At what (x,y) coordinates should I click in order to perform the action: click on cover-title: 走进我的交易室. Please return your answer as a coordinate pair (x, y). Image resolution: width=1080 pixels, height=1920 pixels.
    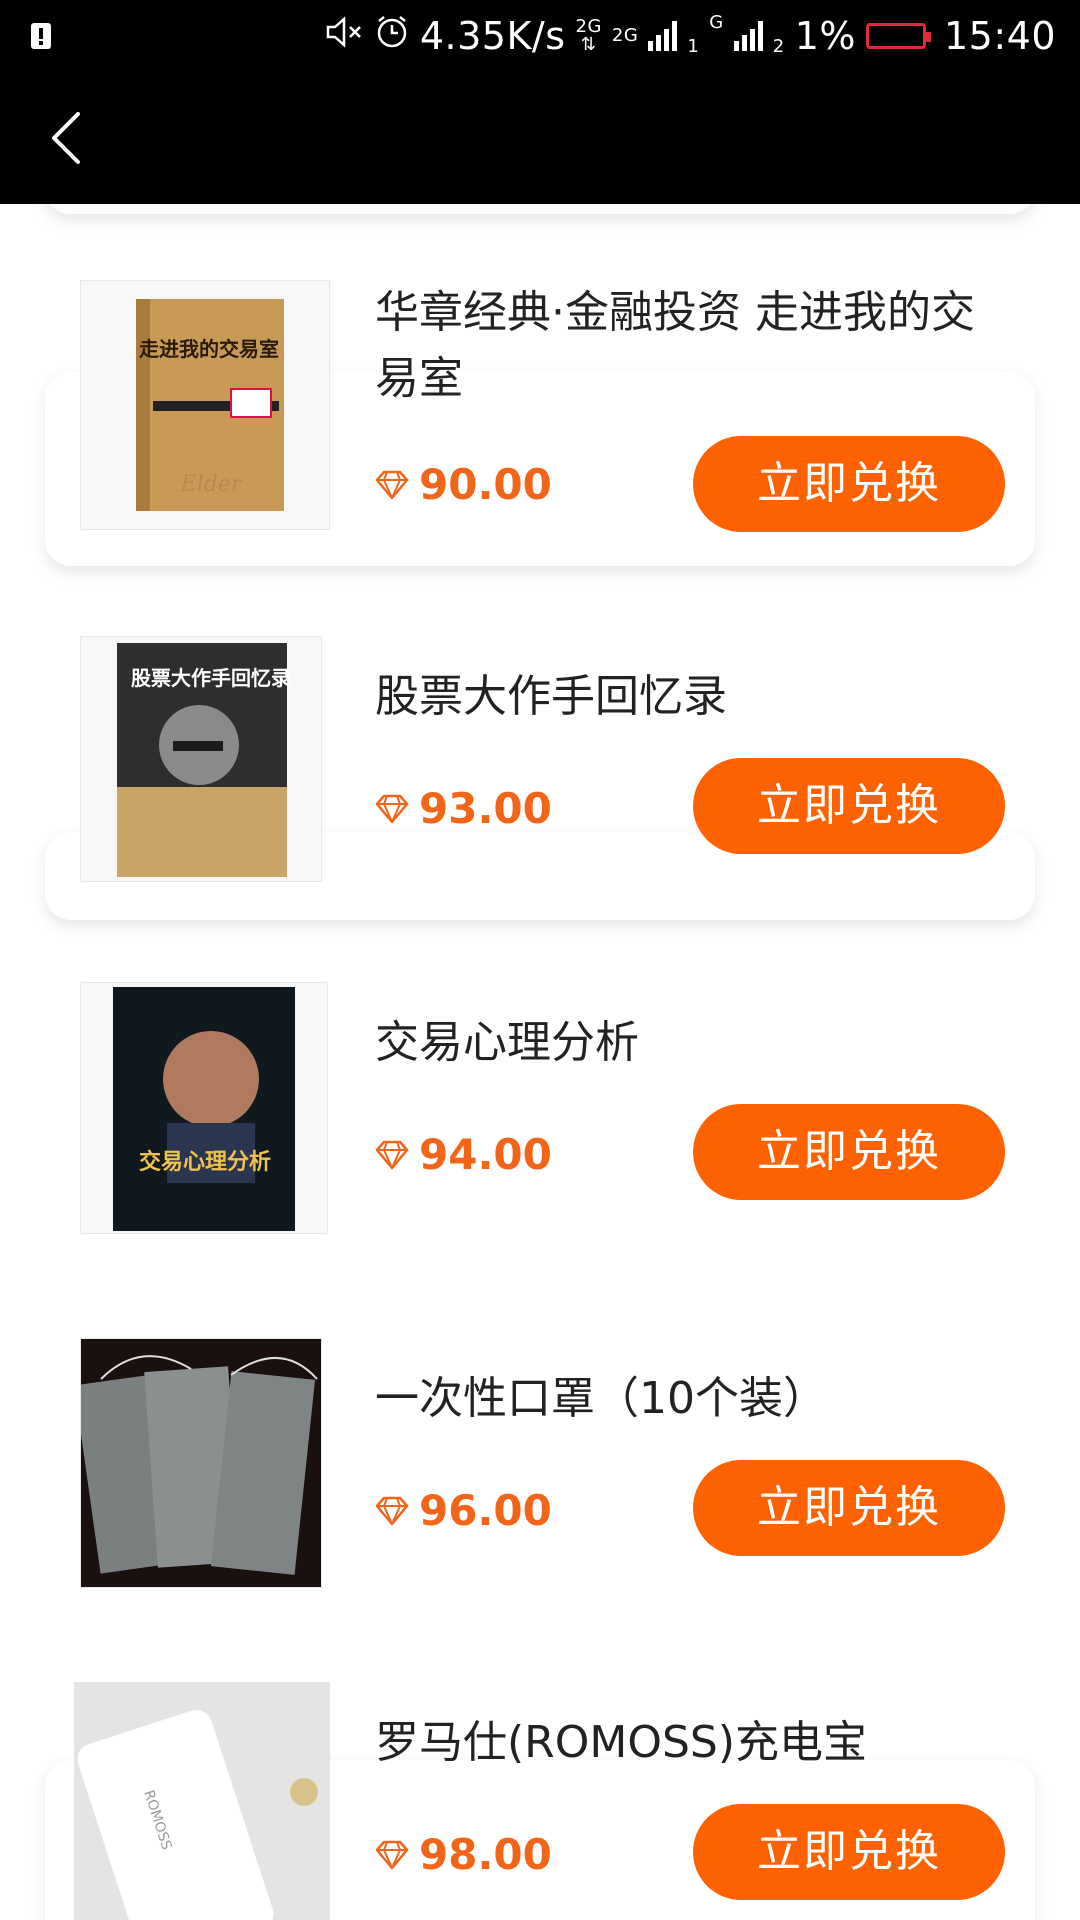
    Looking at the image, I should click on (209, 349).